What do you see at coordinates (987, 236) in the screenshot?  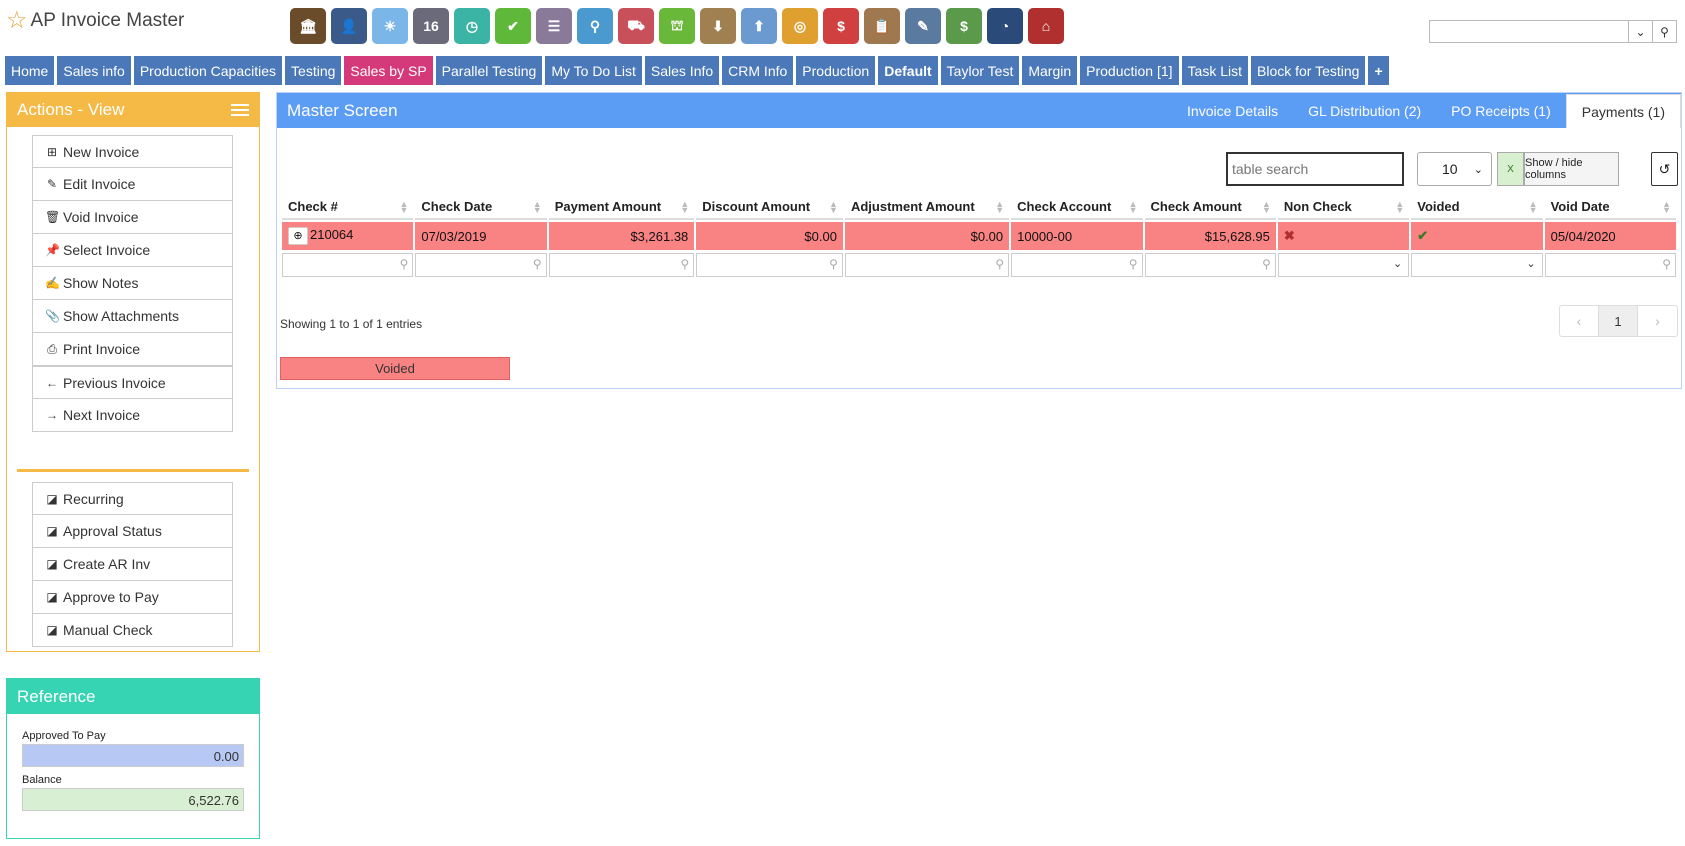 I see `cell-value: $0.00` at bounding box center [987, 236].